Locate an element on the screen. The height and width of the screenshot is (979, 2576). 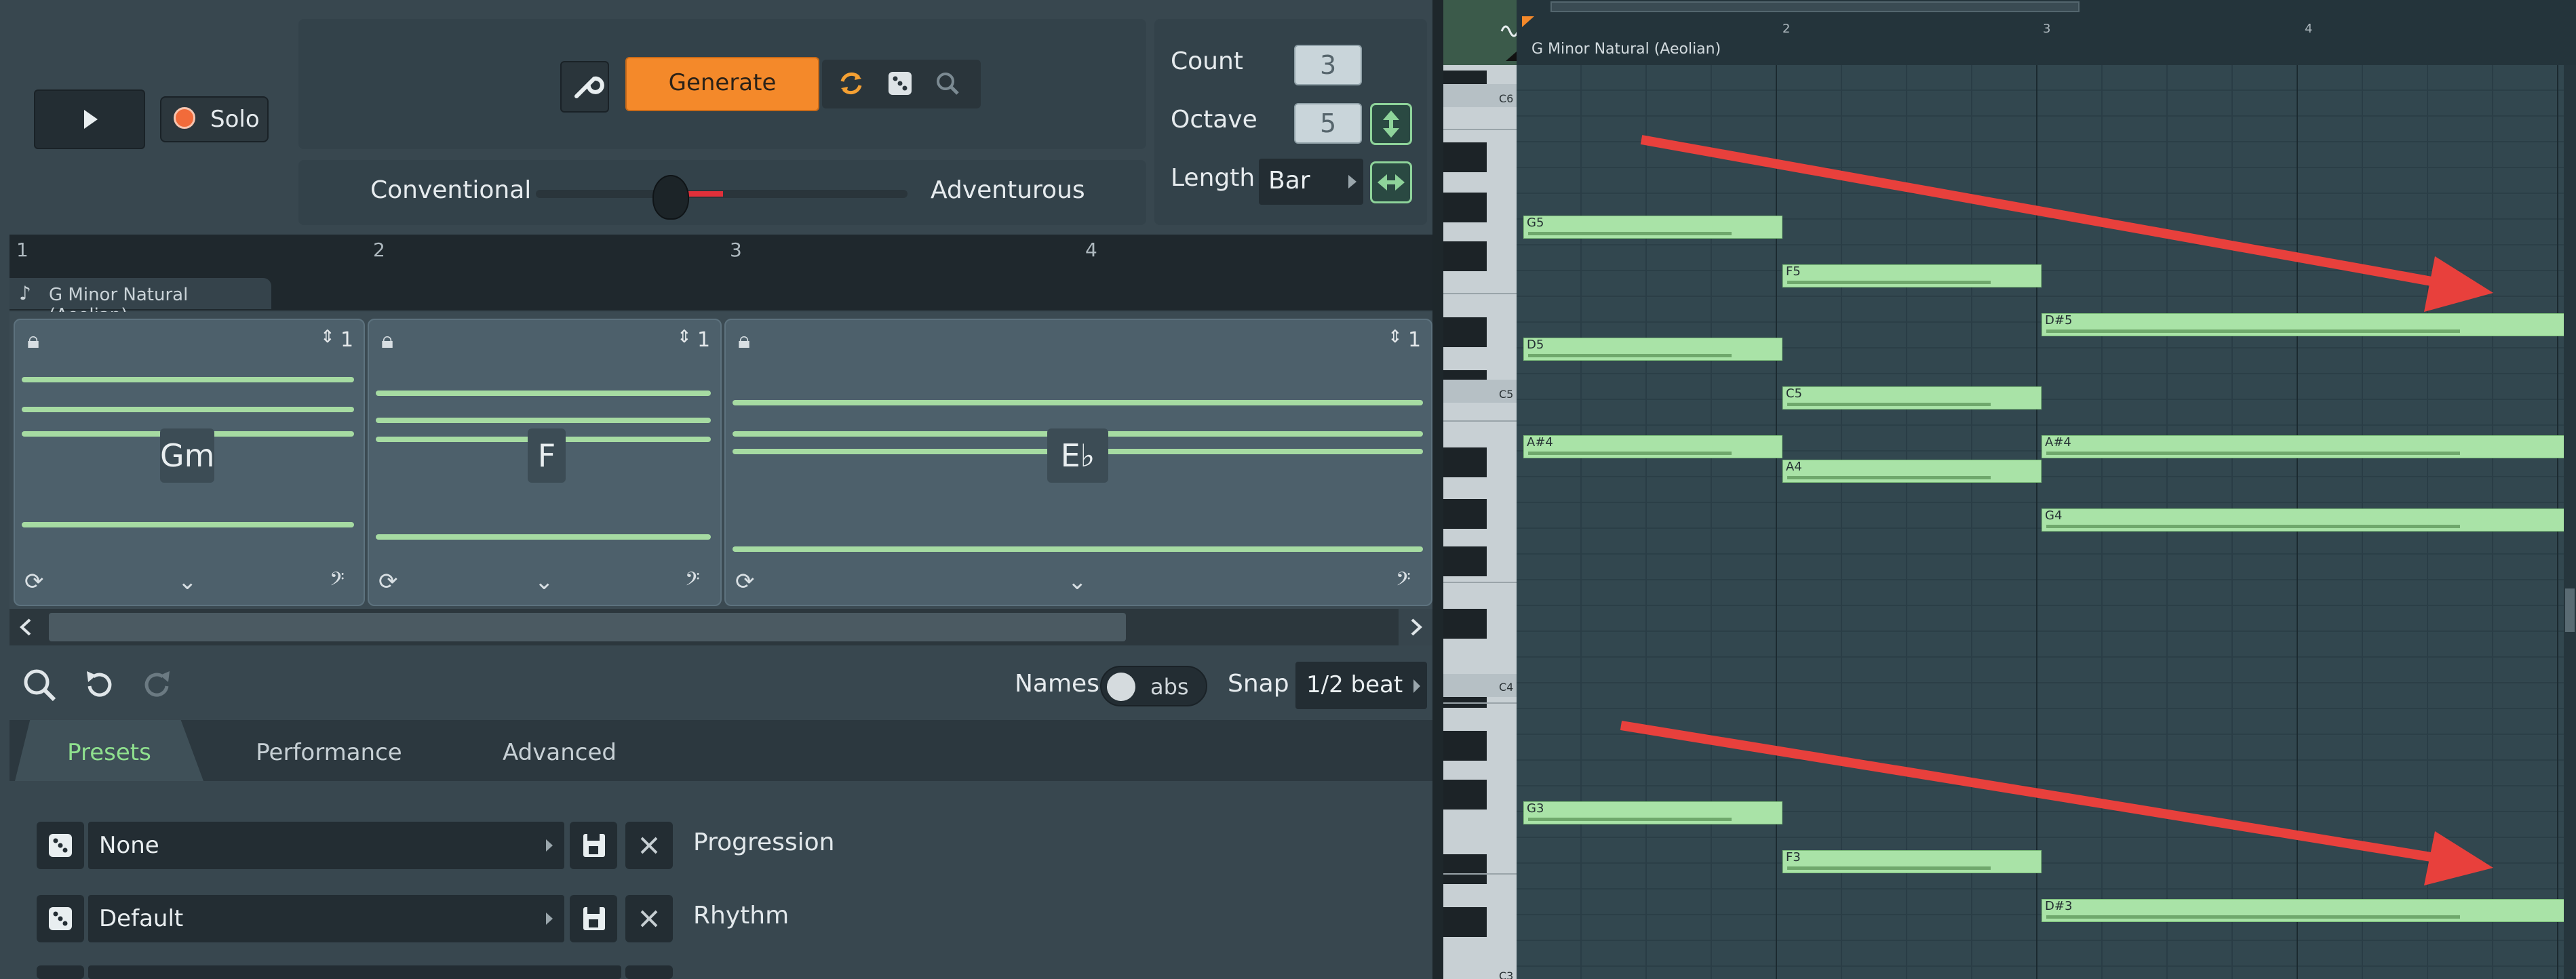
loop-icon is located at coordinates (851, 83).